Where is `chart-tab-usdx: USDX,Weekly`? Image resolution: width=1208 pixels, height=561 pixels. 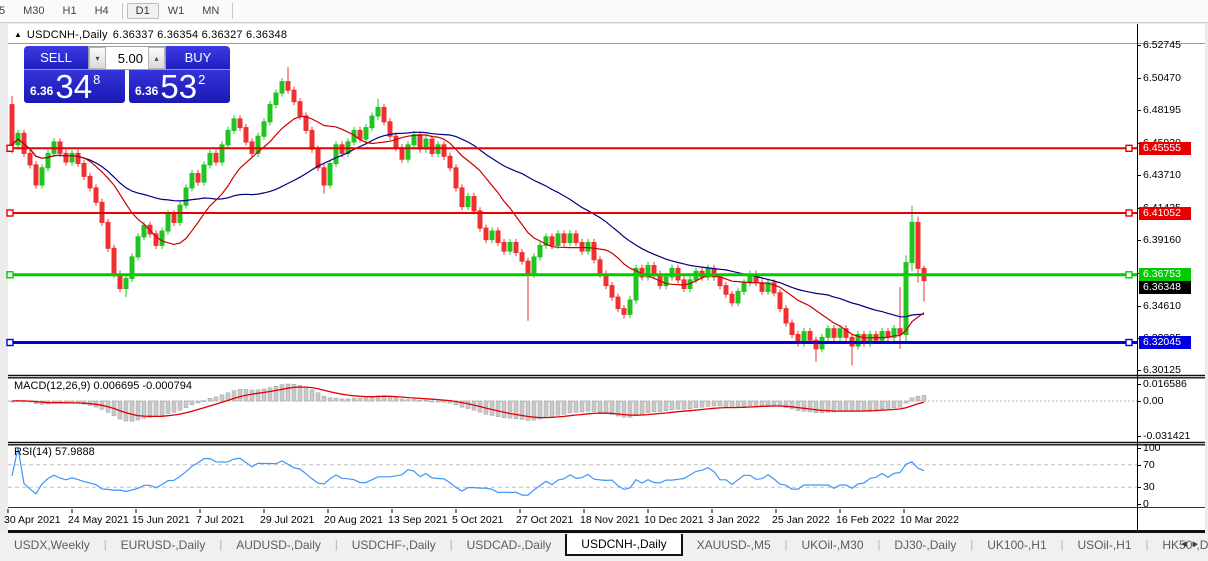
chart-tab-usdx: USDX,Weekly is located at coordinates (52, 545).